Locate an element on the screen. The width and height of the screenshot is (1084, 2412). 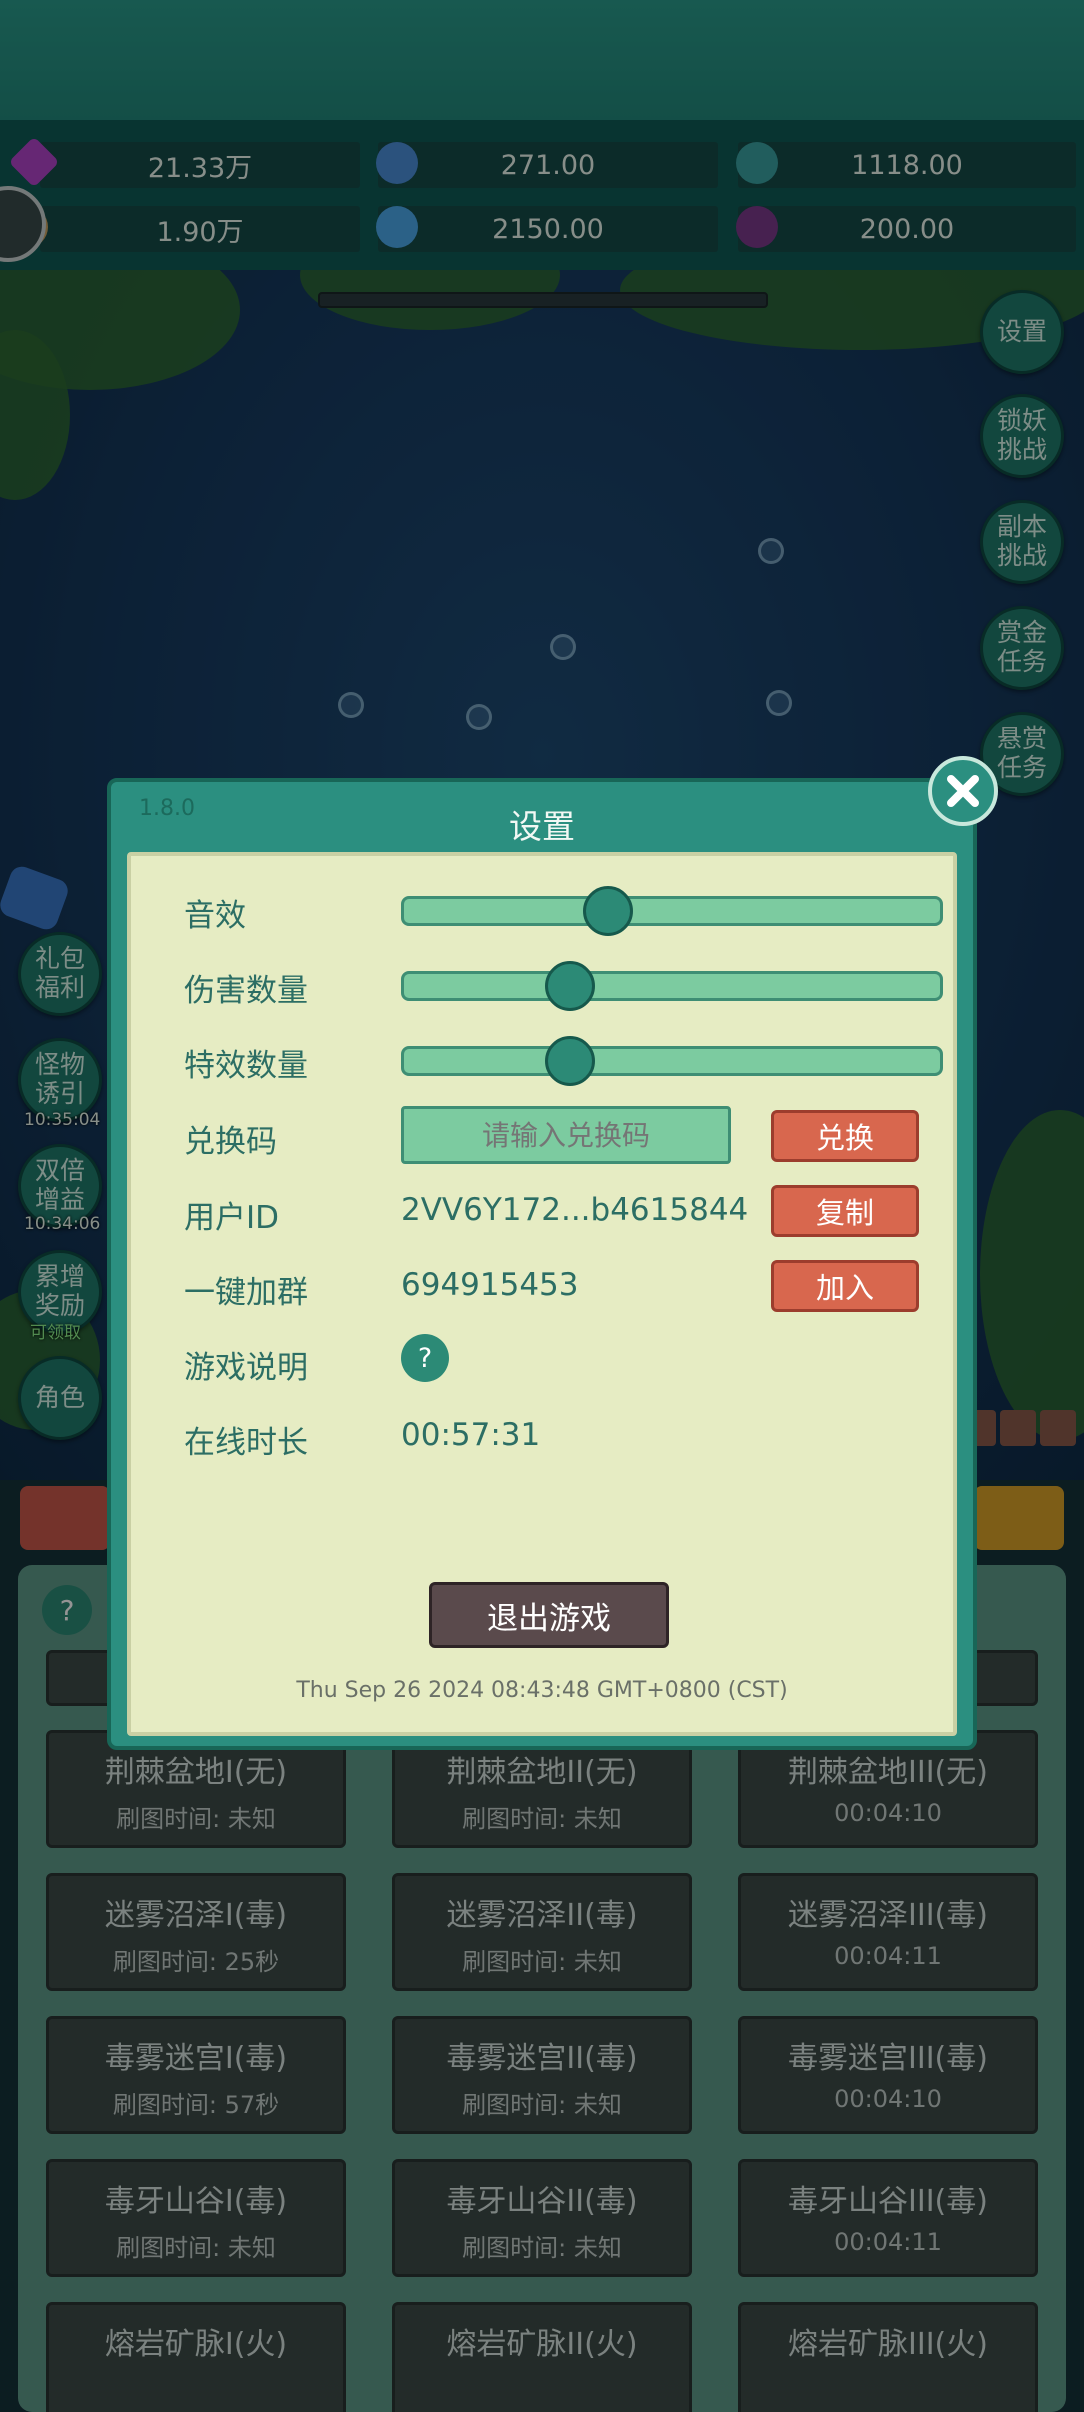
dialog-title: 设置 is located at coordinates (542, 826).